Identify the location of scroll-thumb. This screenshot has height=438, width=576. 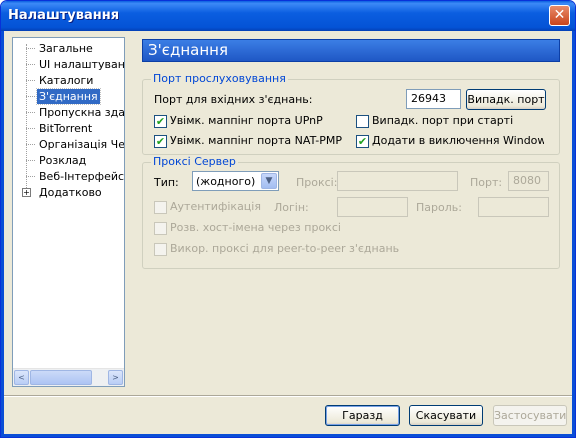
(61, 377).